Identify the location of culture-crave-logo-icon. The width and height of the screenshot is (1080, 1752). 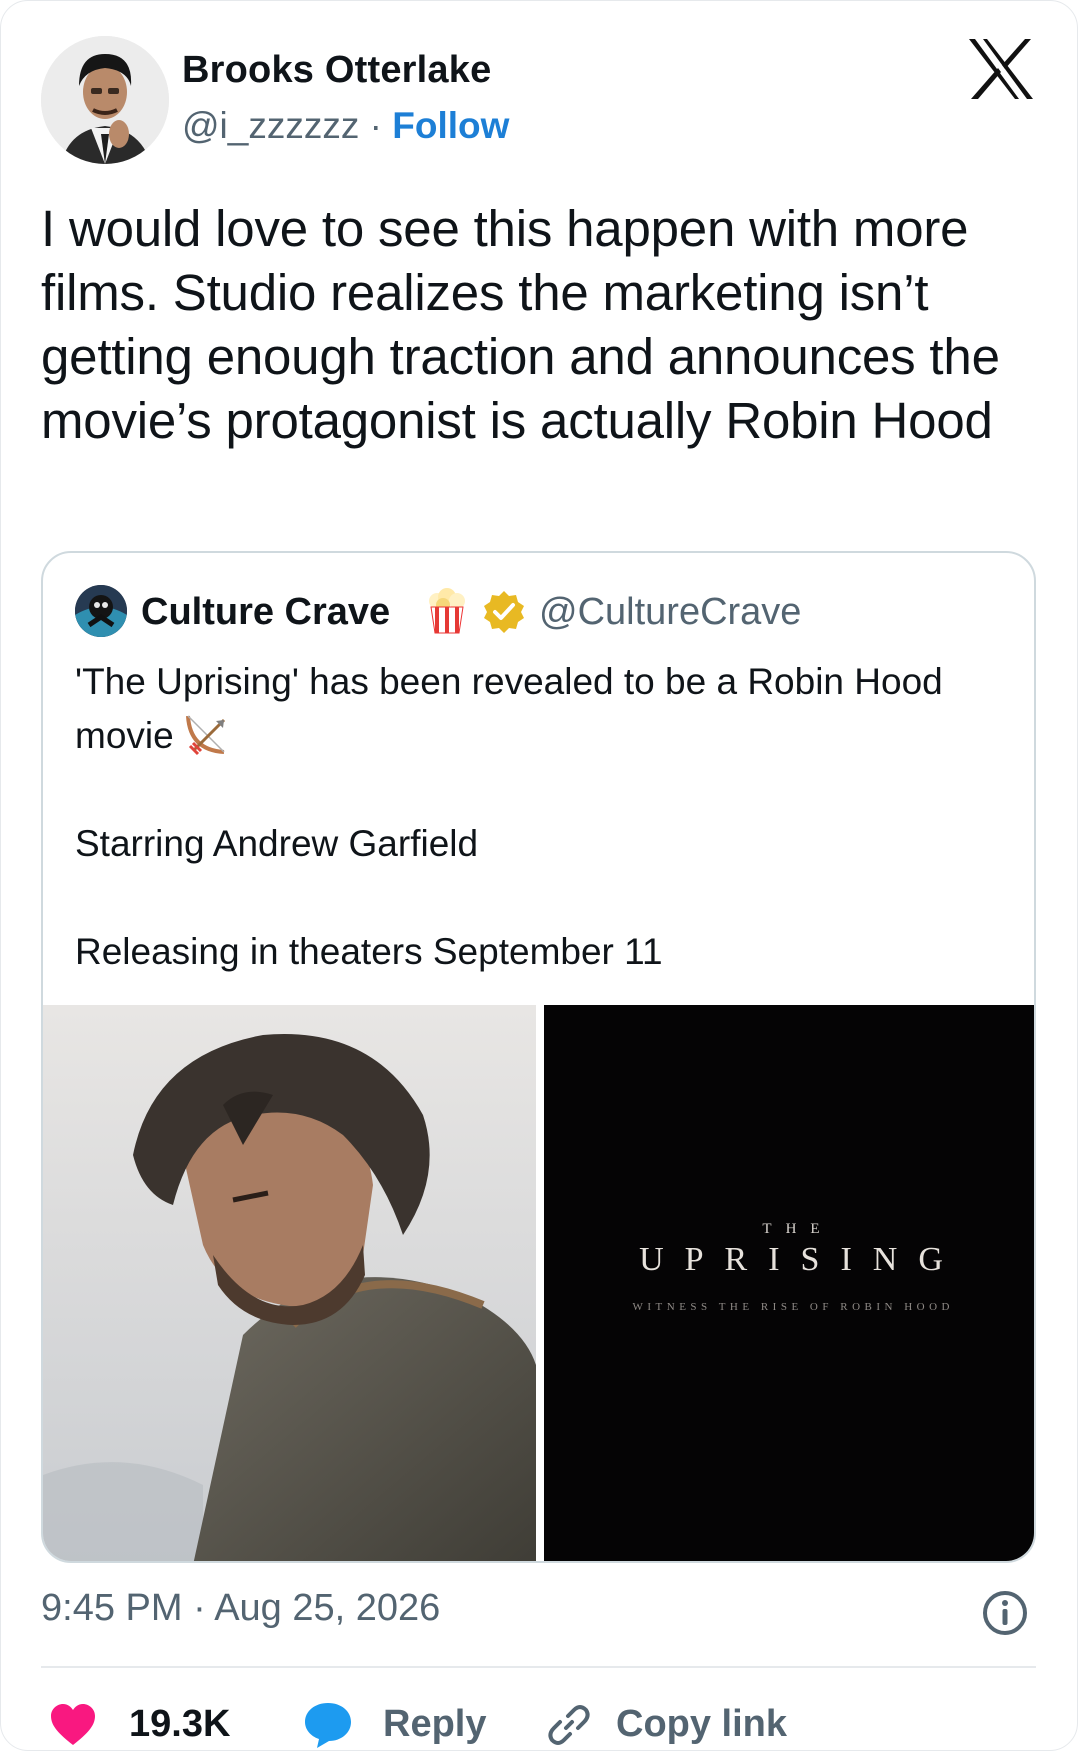
(101, 611).